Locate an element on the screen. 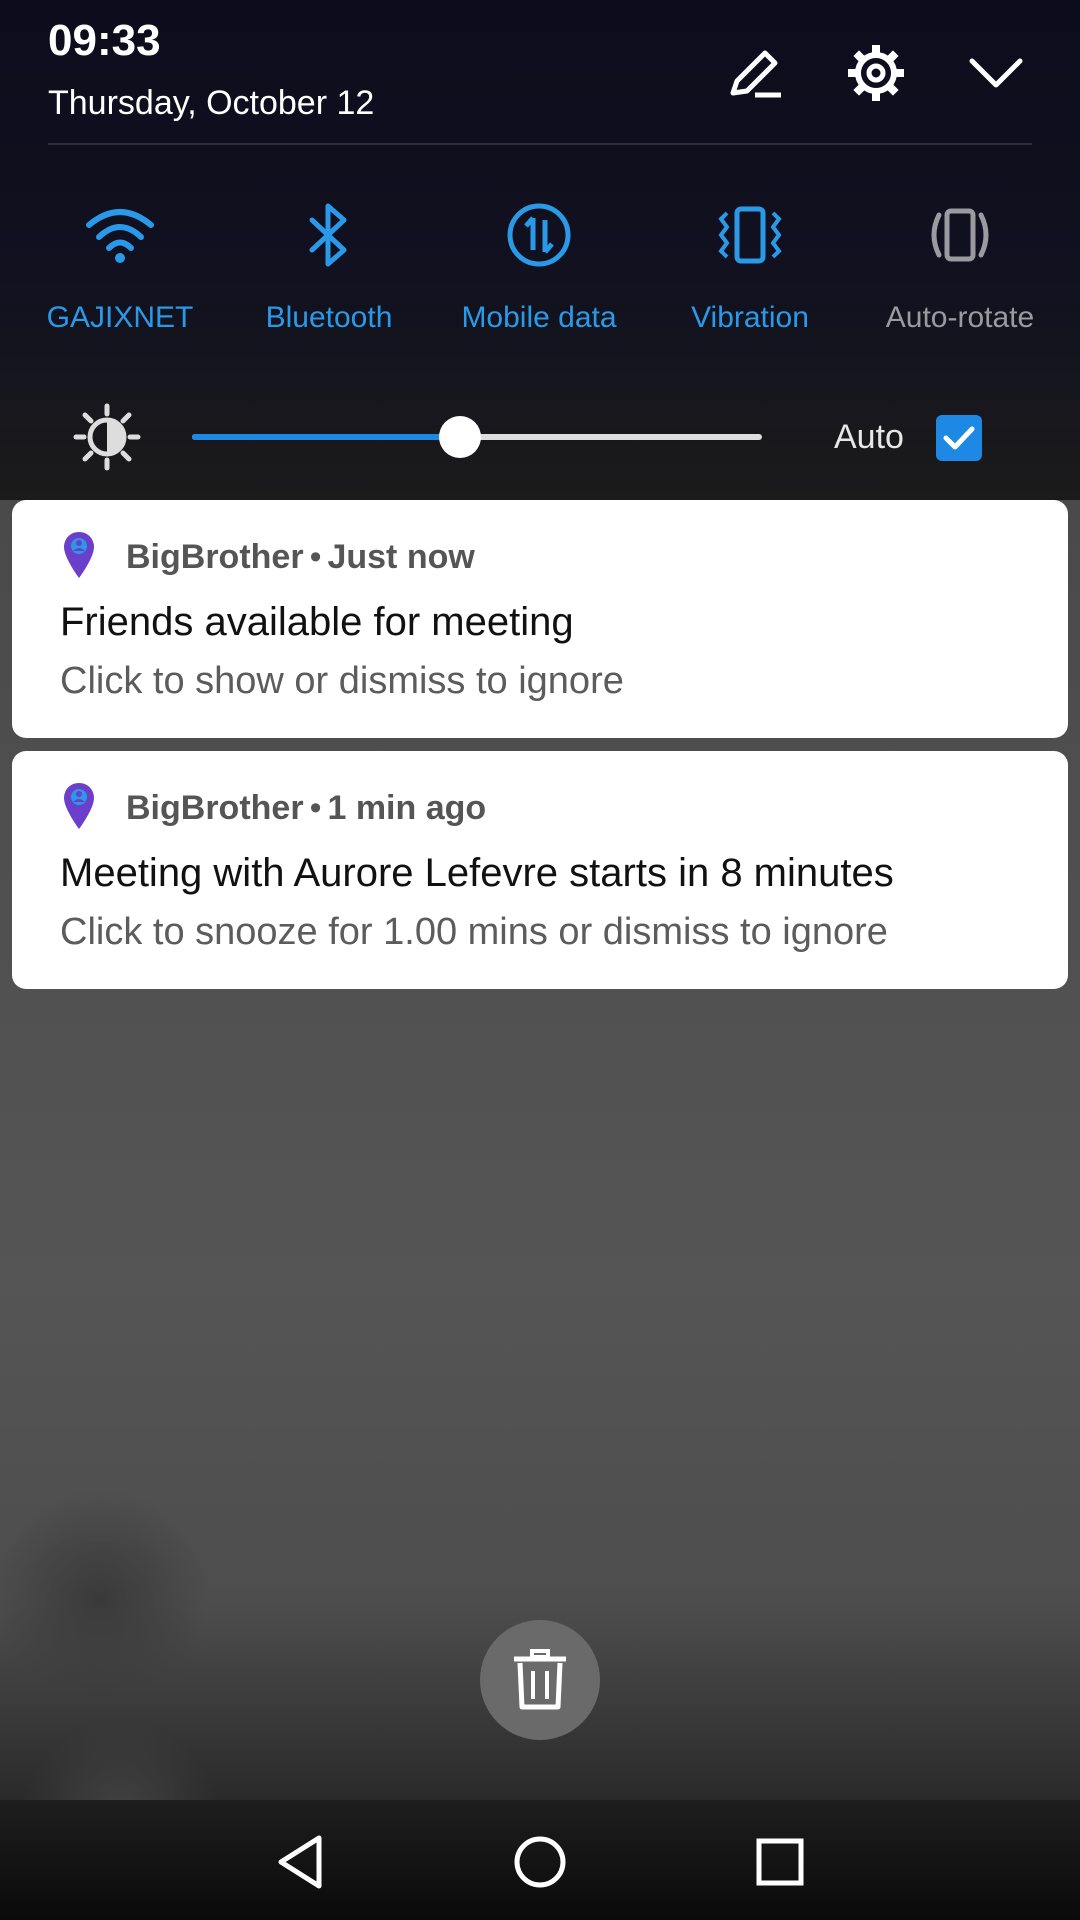  date-label: Thursday, October 12 is located at coordinates (211, 103).